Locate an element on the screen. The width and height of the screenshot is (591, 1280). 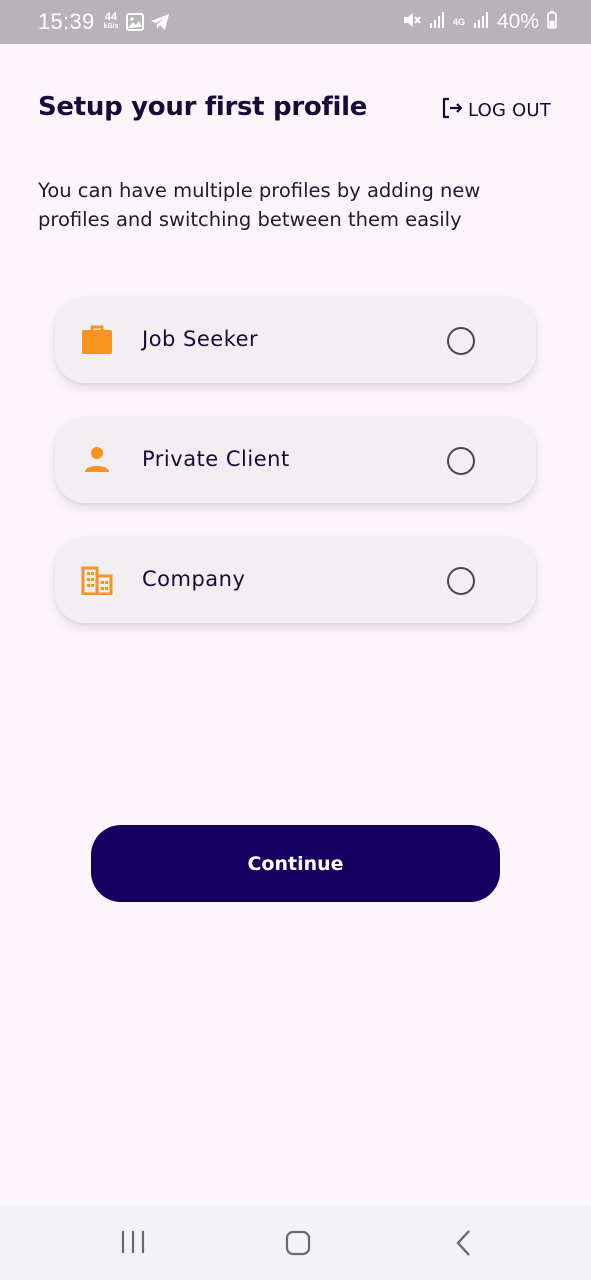
profile-label: Private Client is located at coordinates (216, 459).